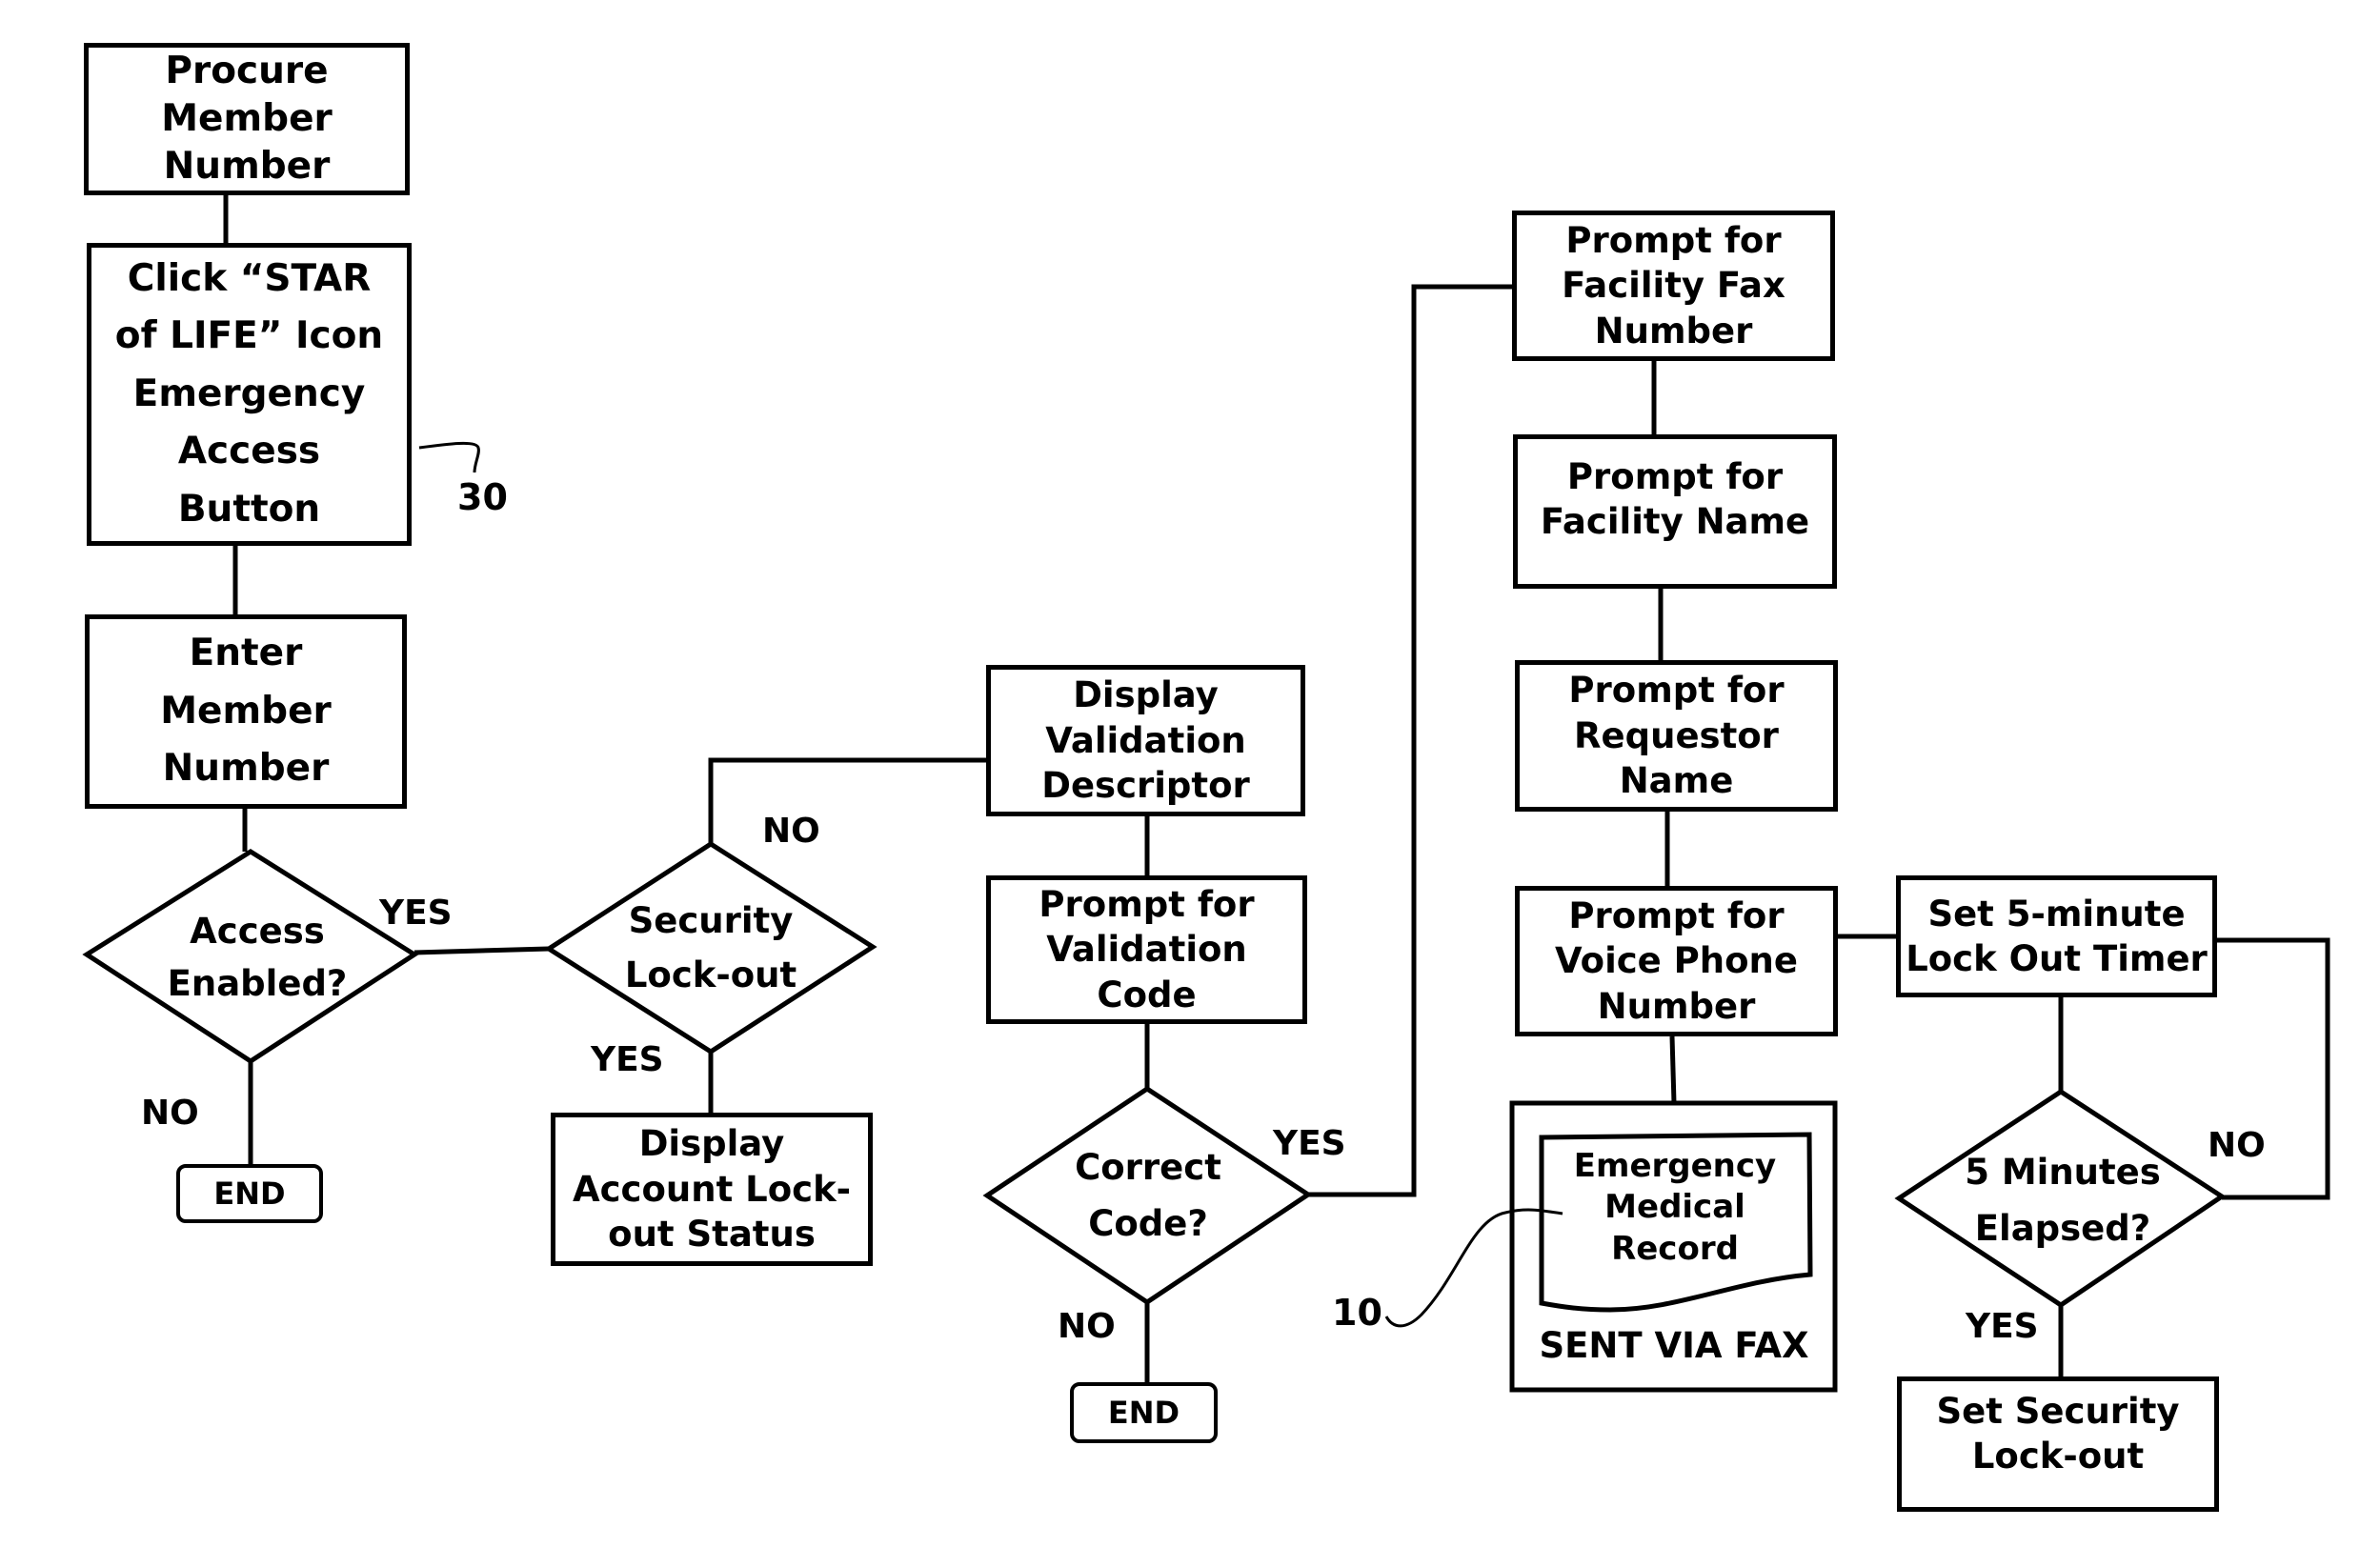 The image size is (2380, 1547). What do you see at coordinates (416, 913) in the screenshot?
I see `edge-label-access-yes: YES` at bounding box center [416, 913].